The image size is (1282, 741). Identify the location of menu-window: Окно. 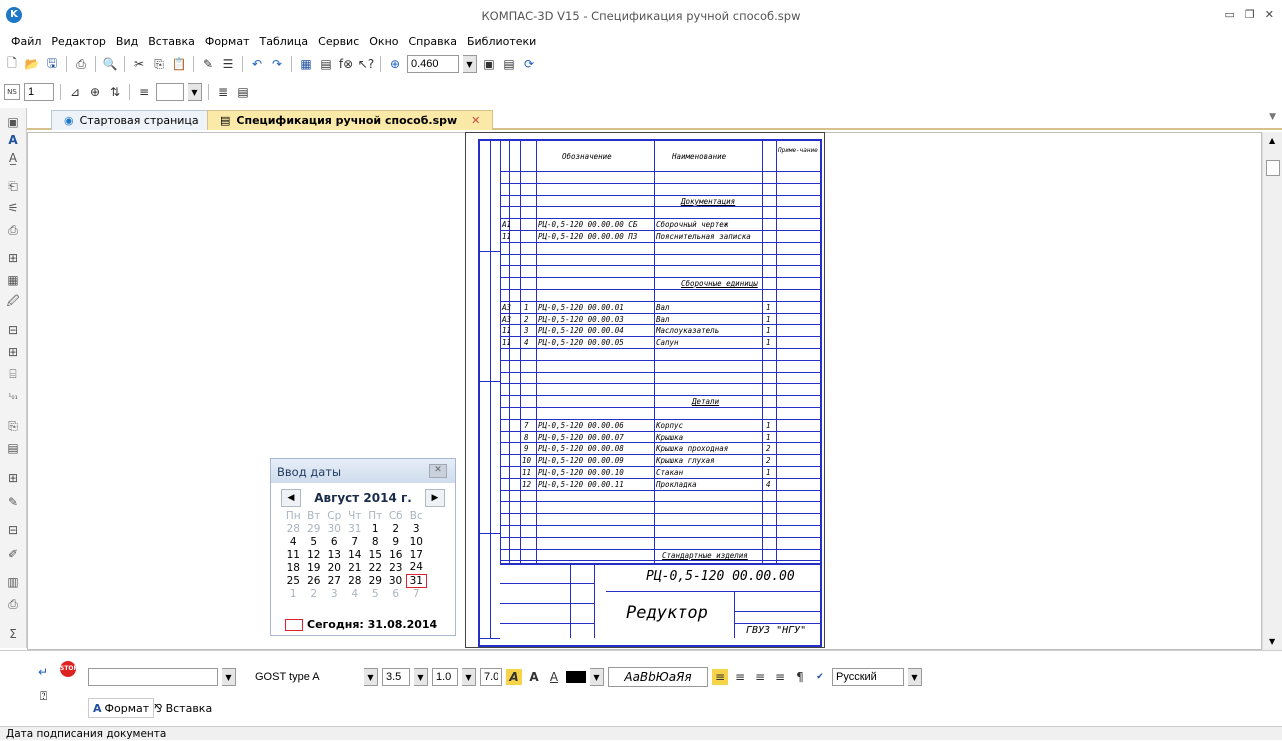
(383, 41).